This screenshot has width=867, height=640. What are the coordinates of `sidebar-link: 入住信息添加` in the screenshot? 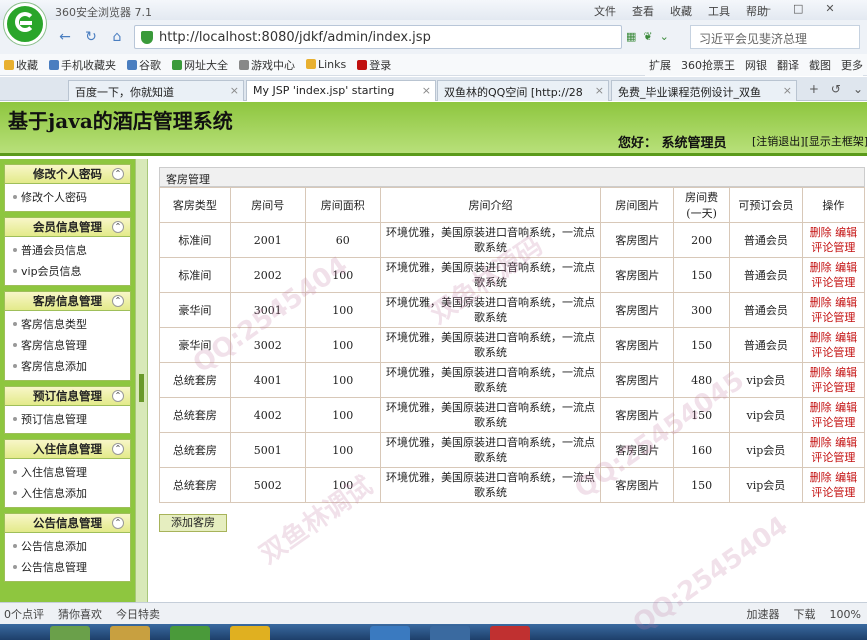 It's located at (71, 493).